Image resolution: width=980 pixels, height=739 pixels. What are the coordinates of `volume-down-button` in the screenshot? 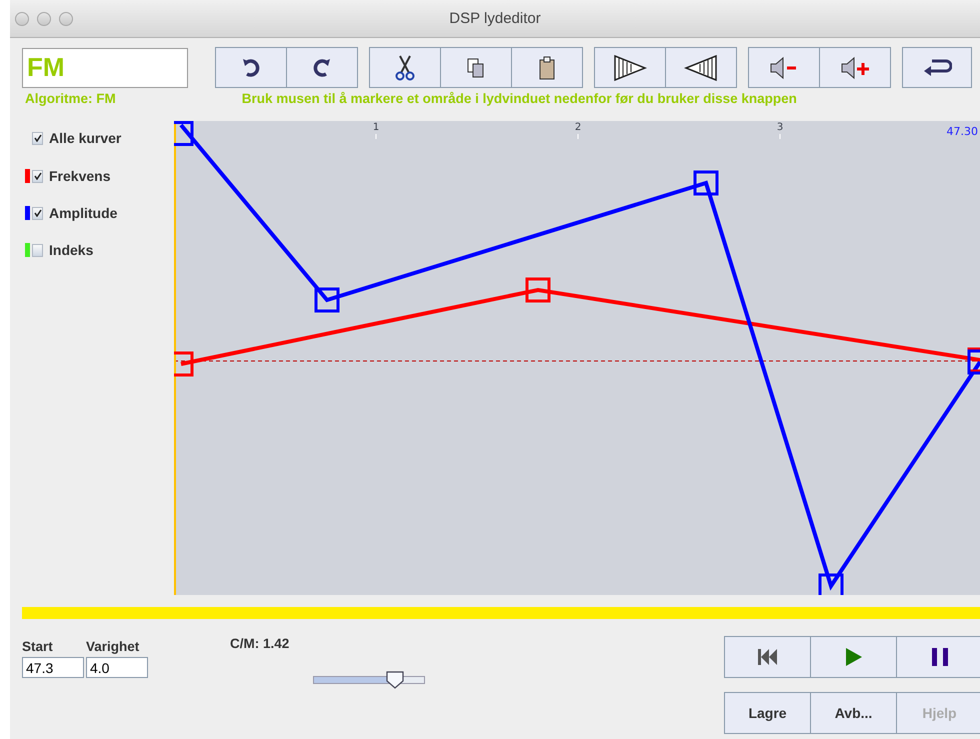 It's located at (784, 67).